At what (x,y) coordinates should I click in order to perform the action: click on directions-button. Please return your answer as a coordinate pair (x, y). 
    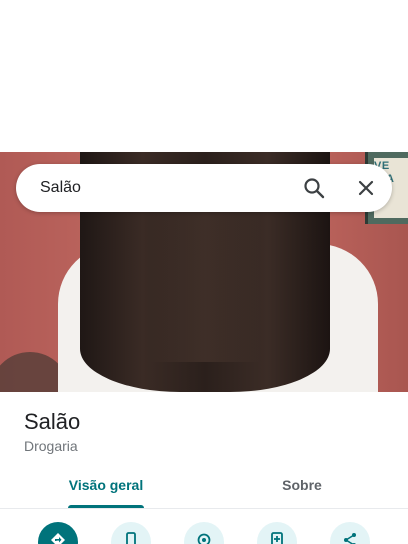
    Looking at the image, I should click on (58, 533).